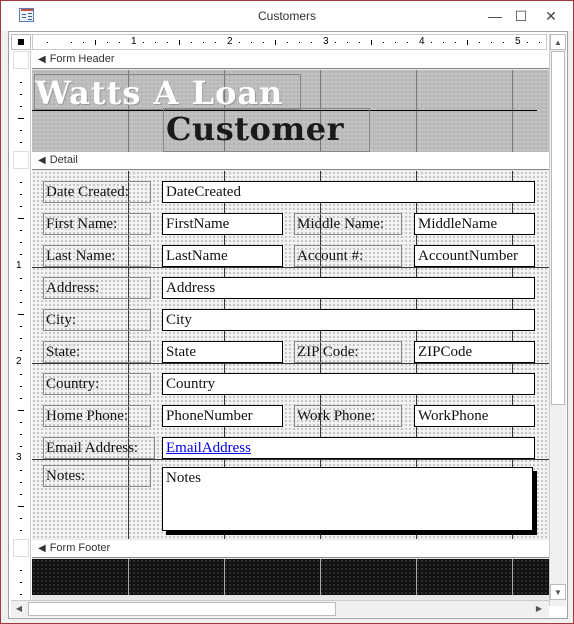 The width and height of the screenshot is (574, 624). I want to click on ruler-label: 5, so click(518, 41).